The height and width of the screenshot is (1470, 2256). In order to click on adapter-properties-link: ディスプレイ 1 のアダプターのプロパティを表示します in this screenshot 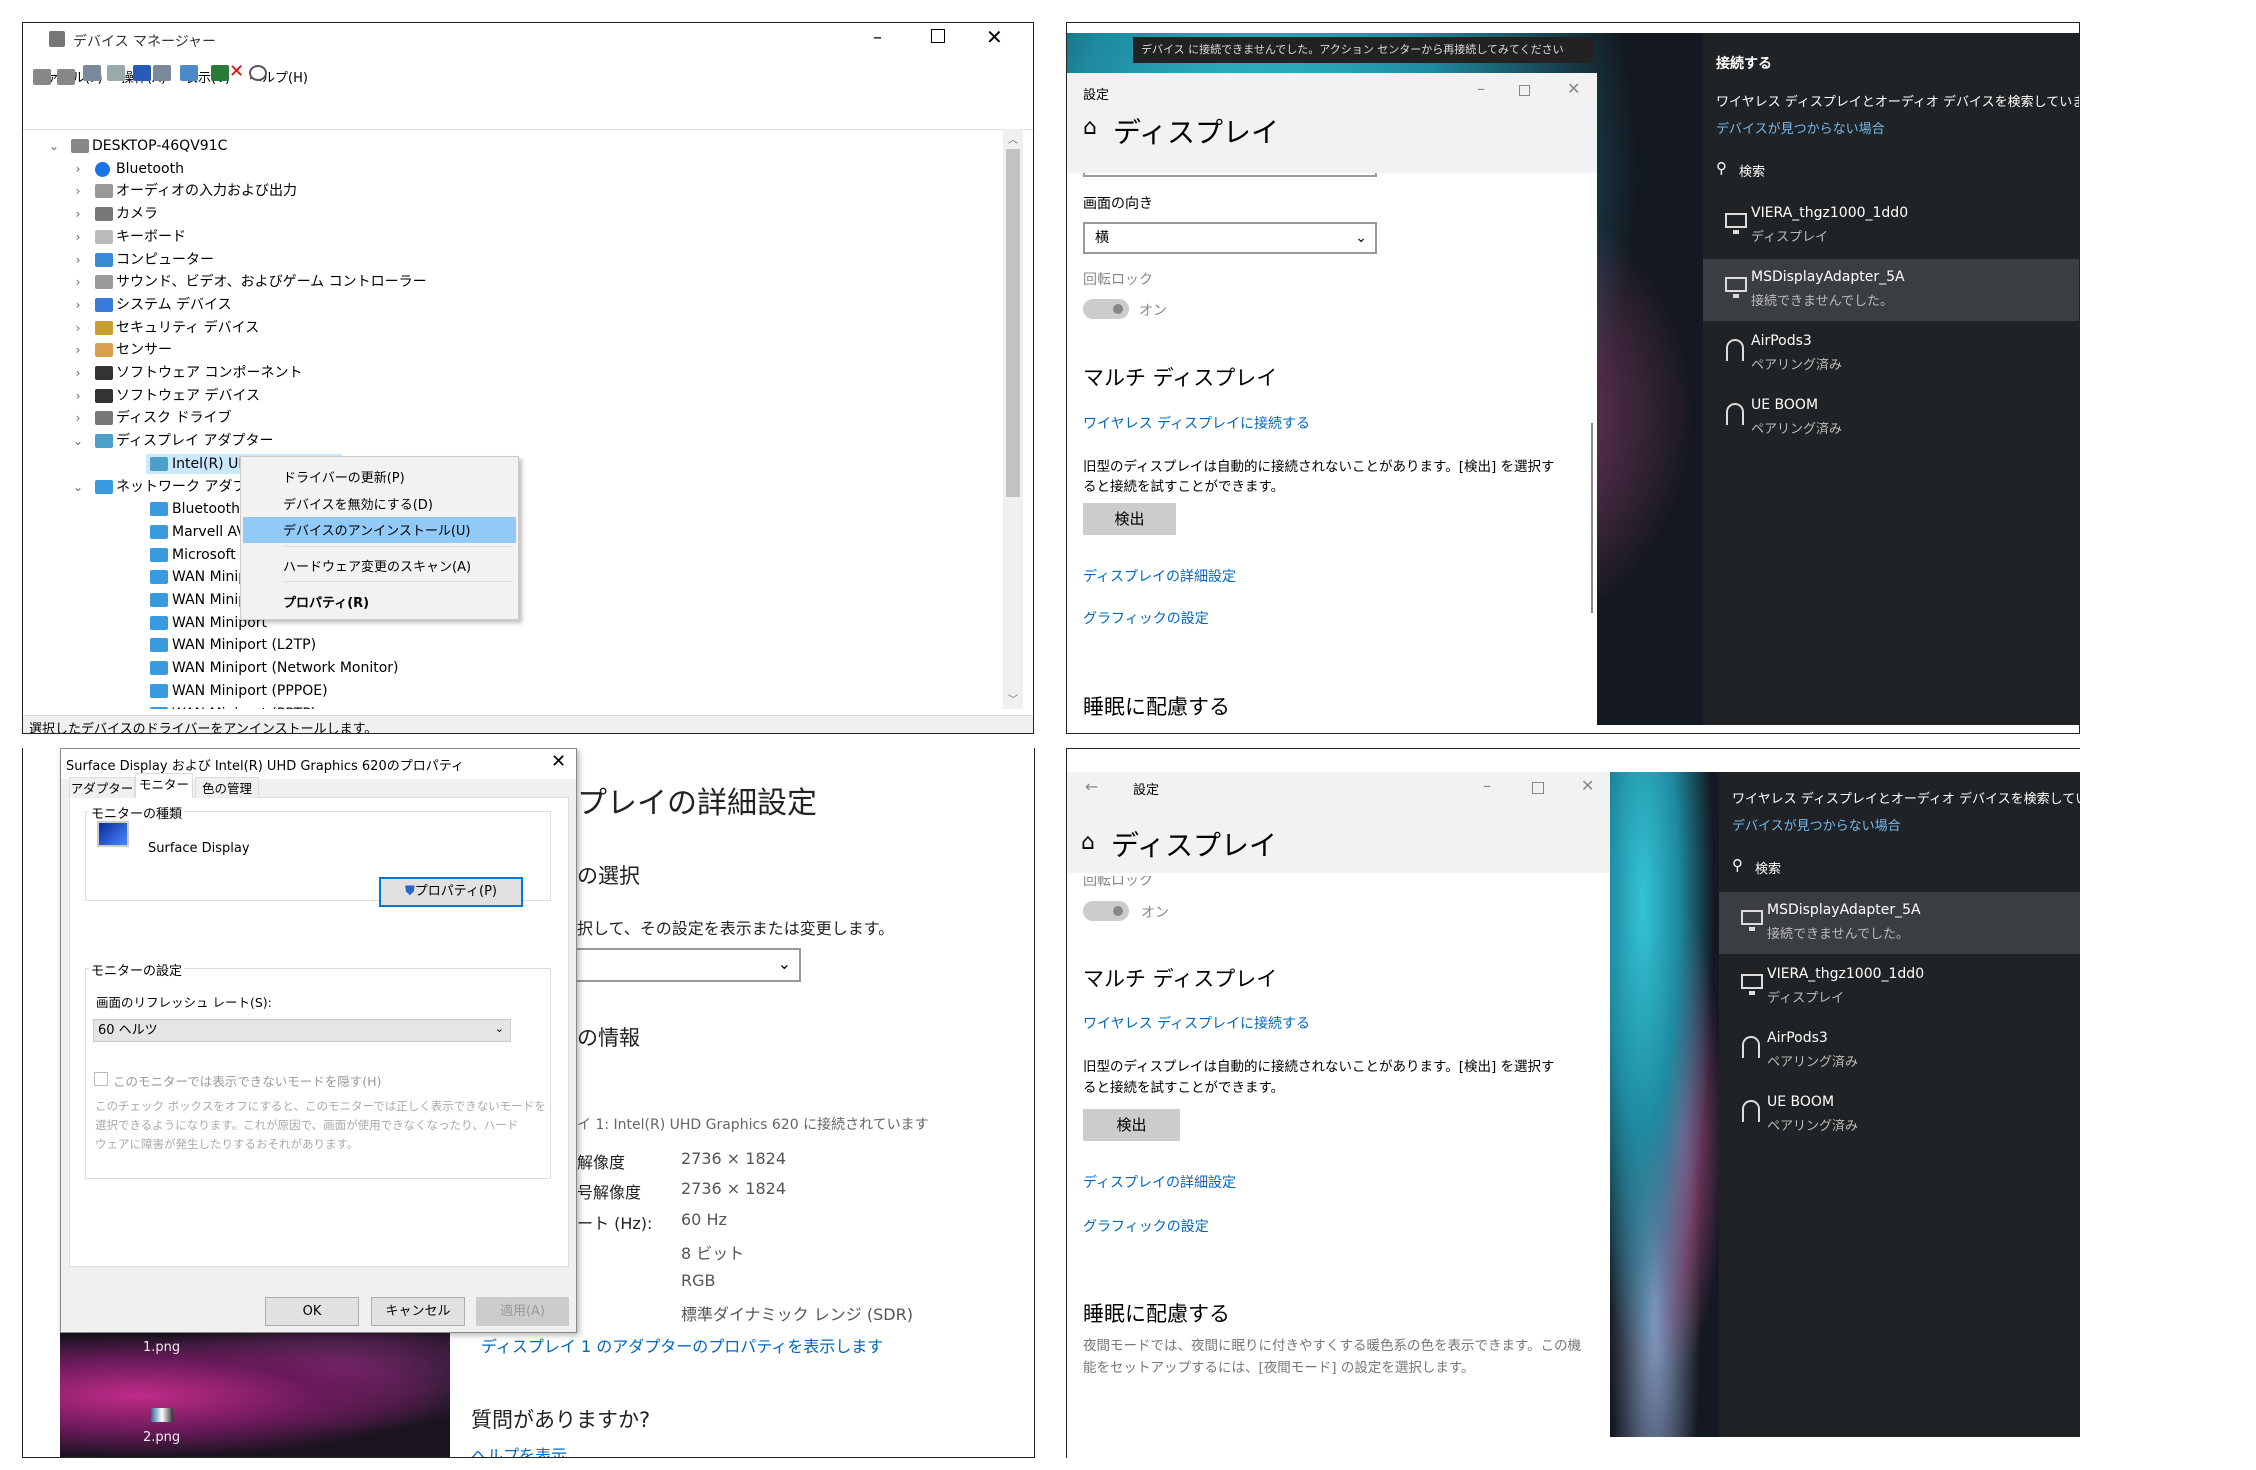, I will do `click(682, 1345)`.